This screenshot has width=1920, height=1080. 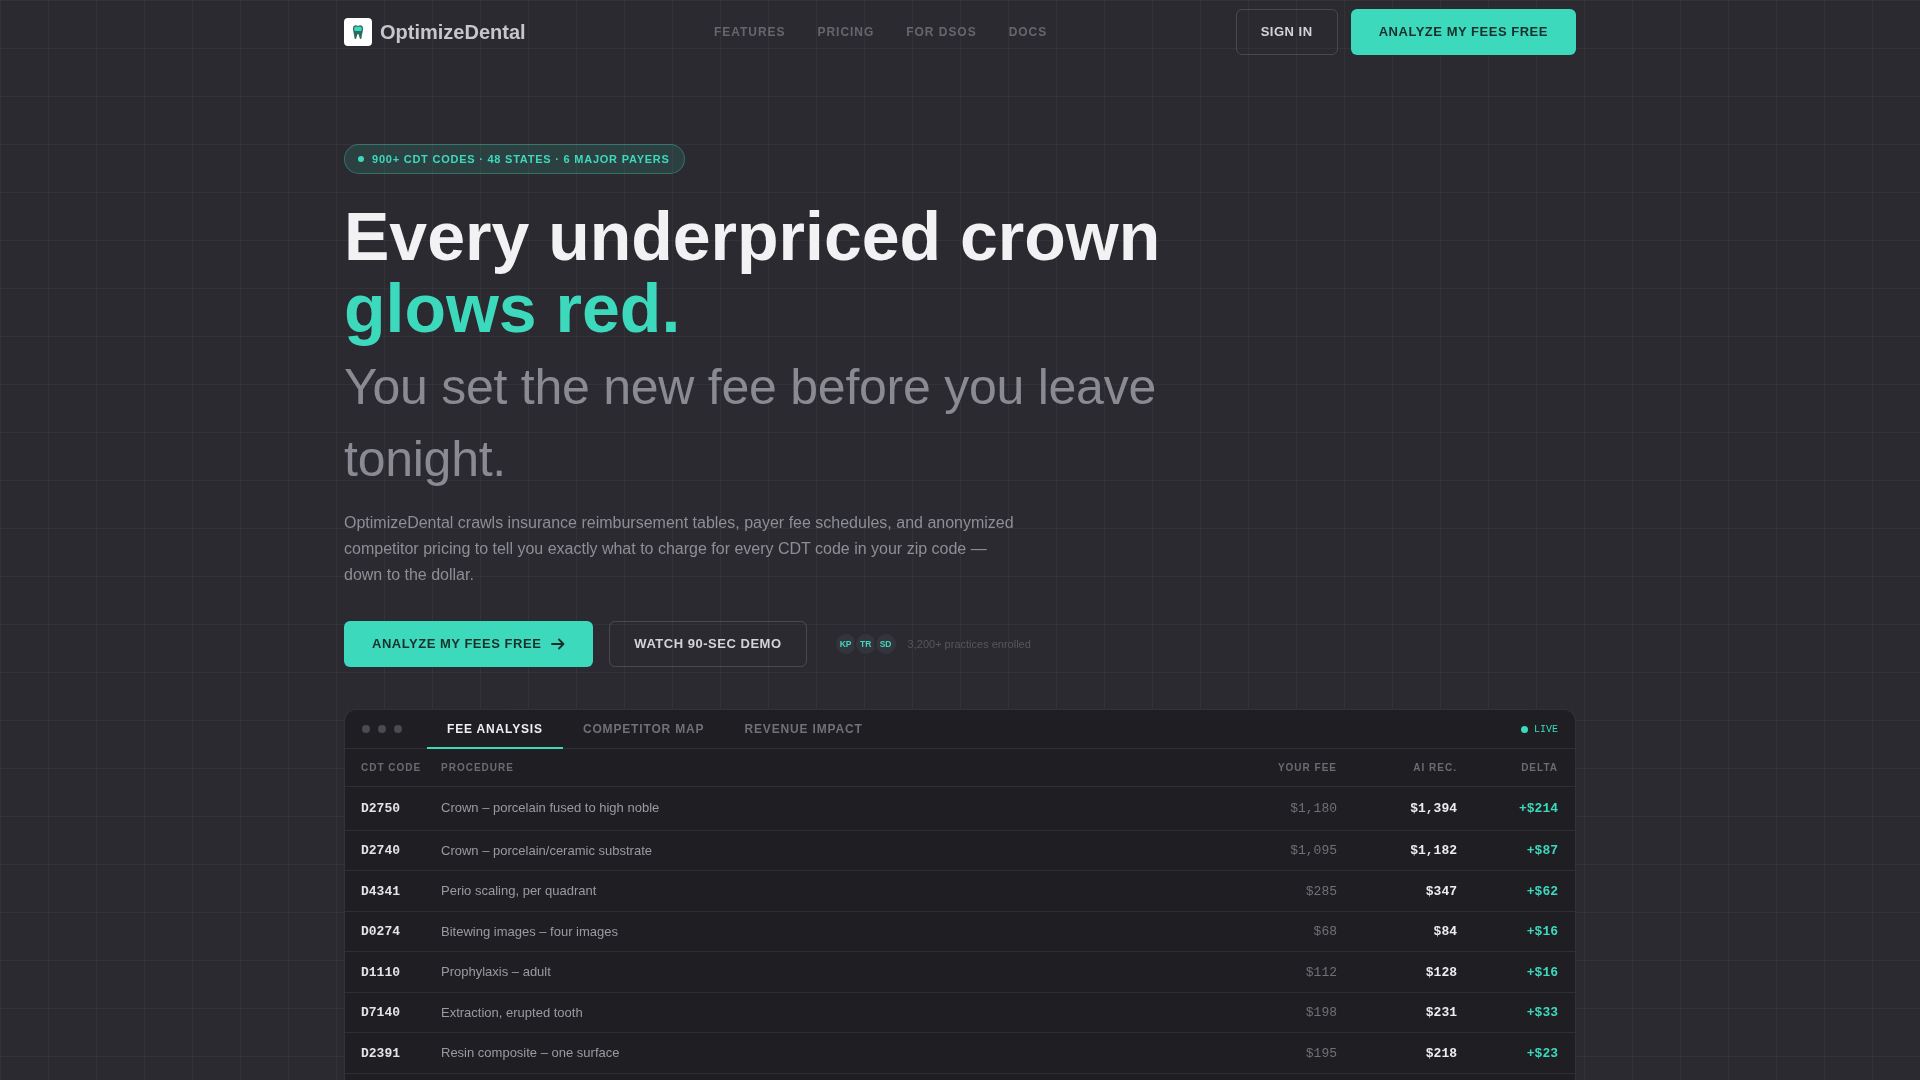 I want to click on fee-delta: +$87, so click(x=1542, y=850).